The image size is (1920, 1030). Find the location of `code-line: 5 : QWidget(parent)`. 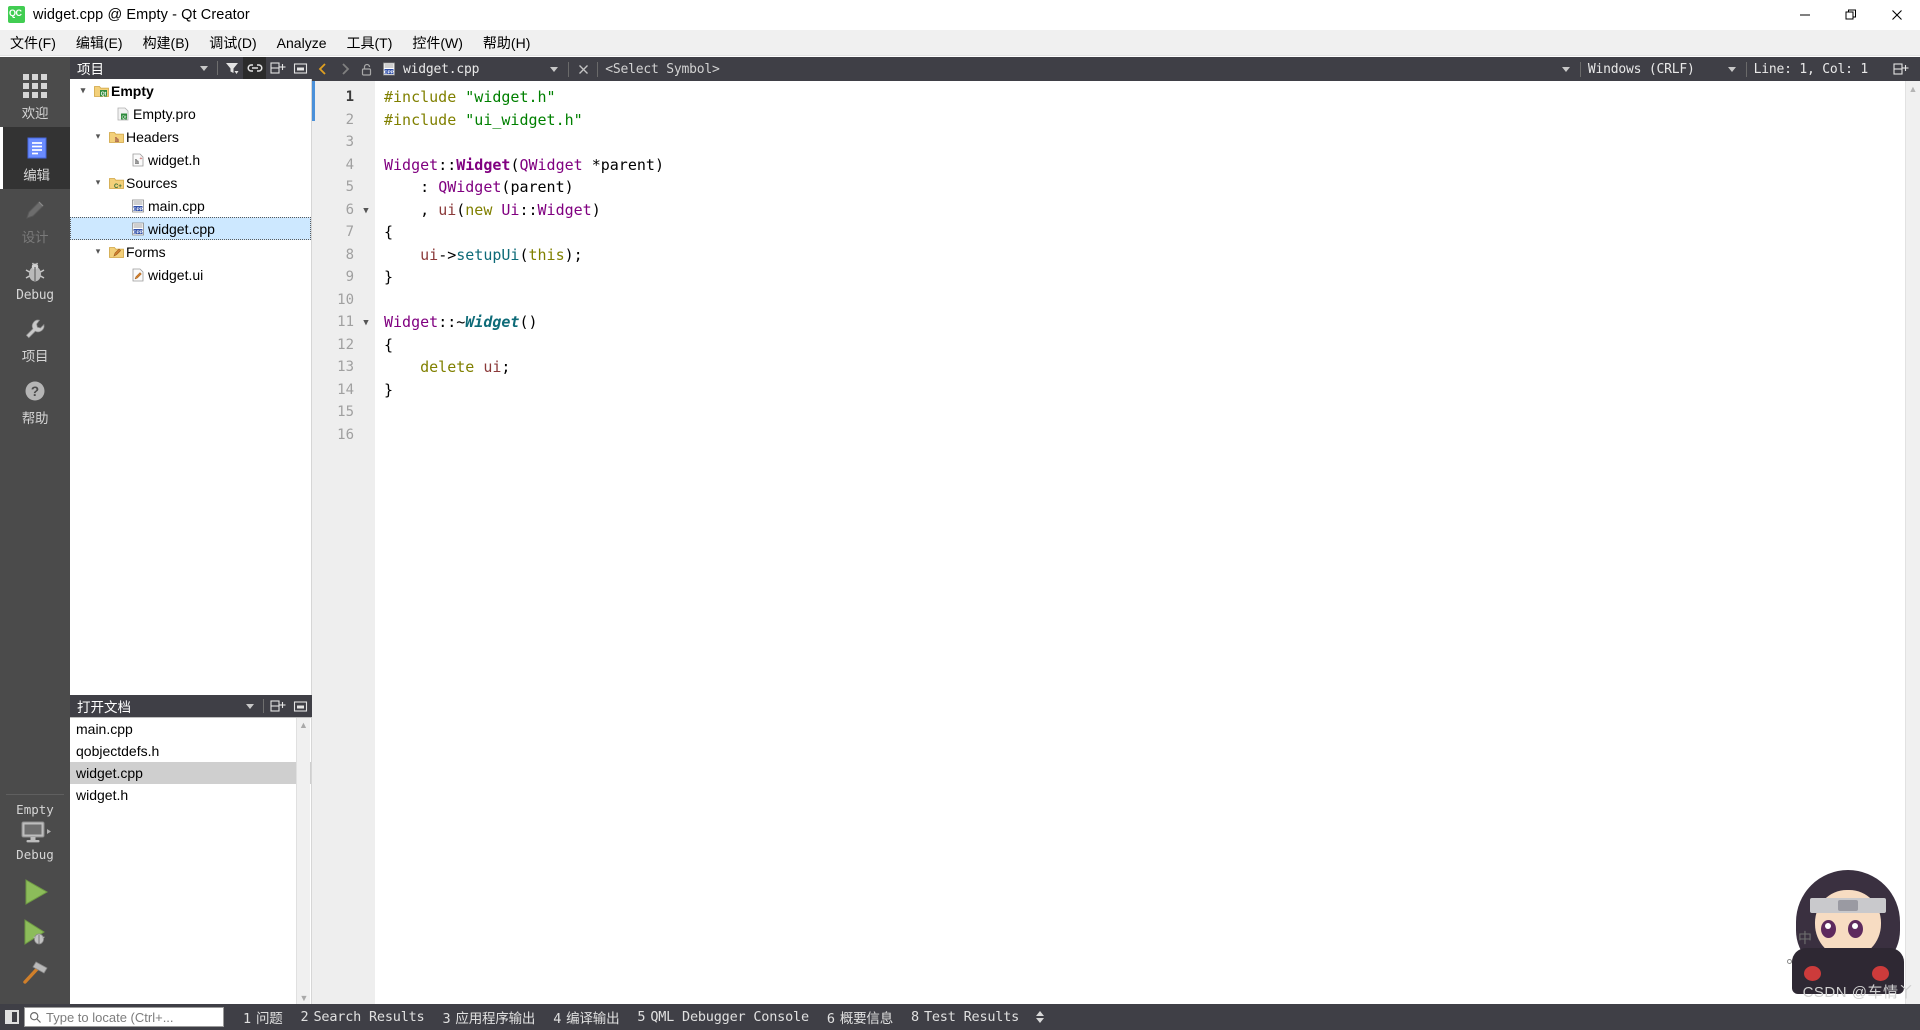

code-line: 5 : QWidget(parent) is located at coordinates (1116, 187).